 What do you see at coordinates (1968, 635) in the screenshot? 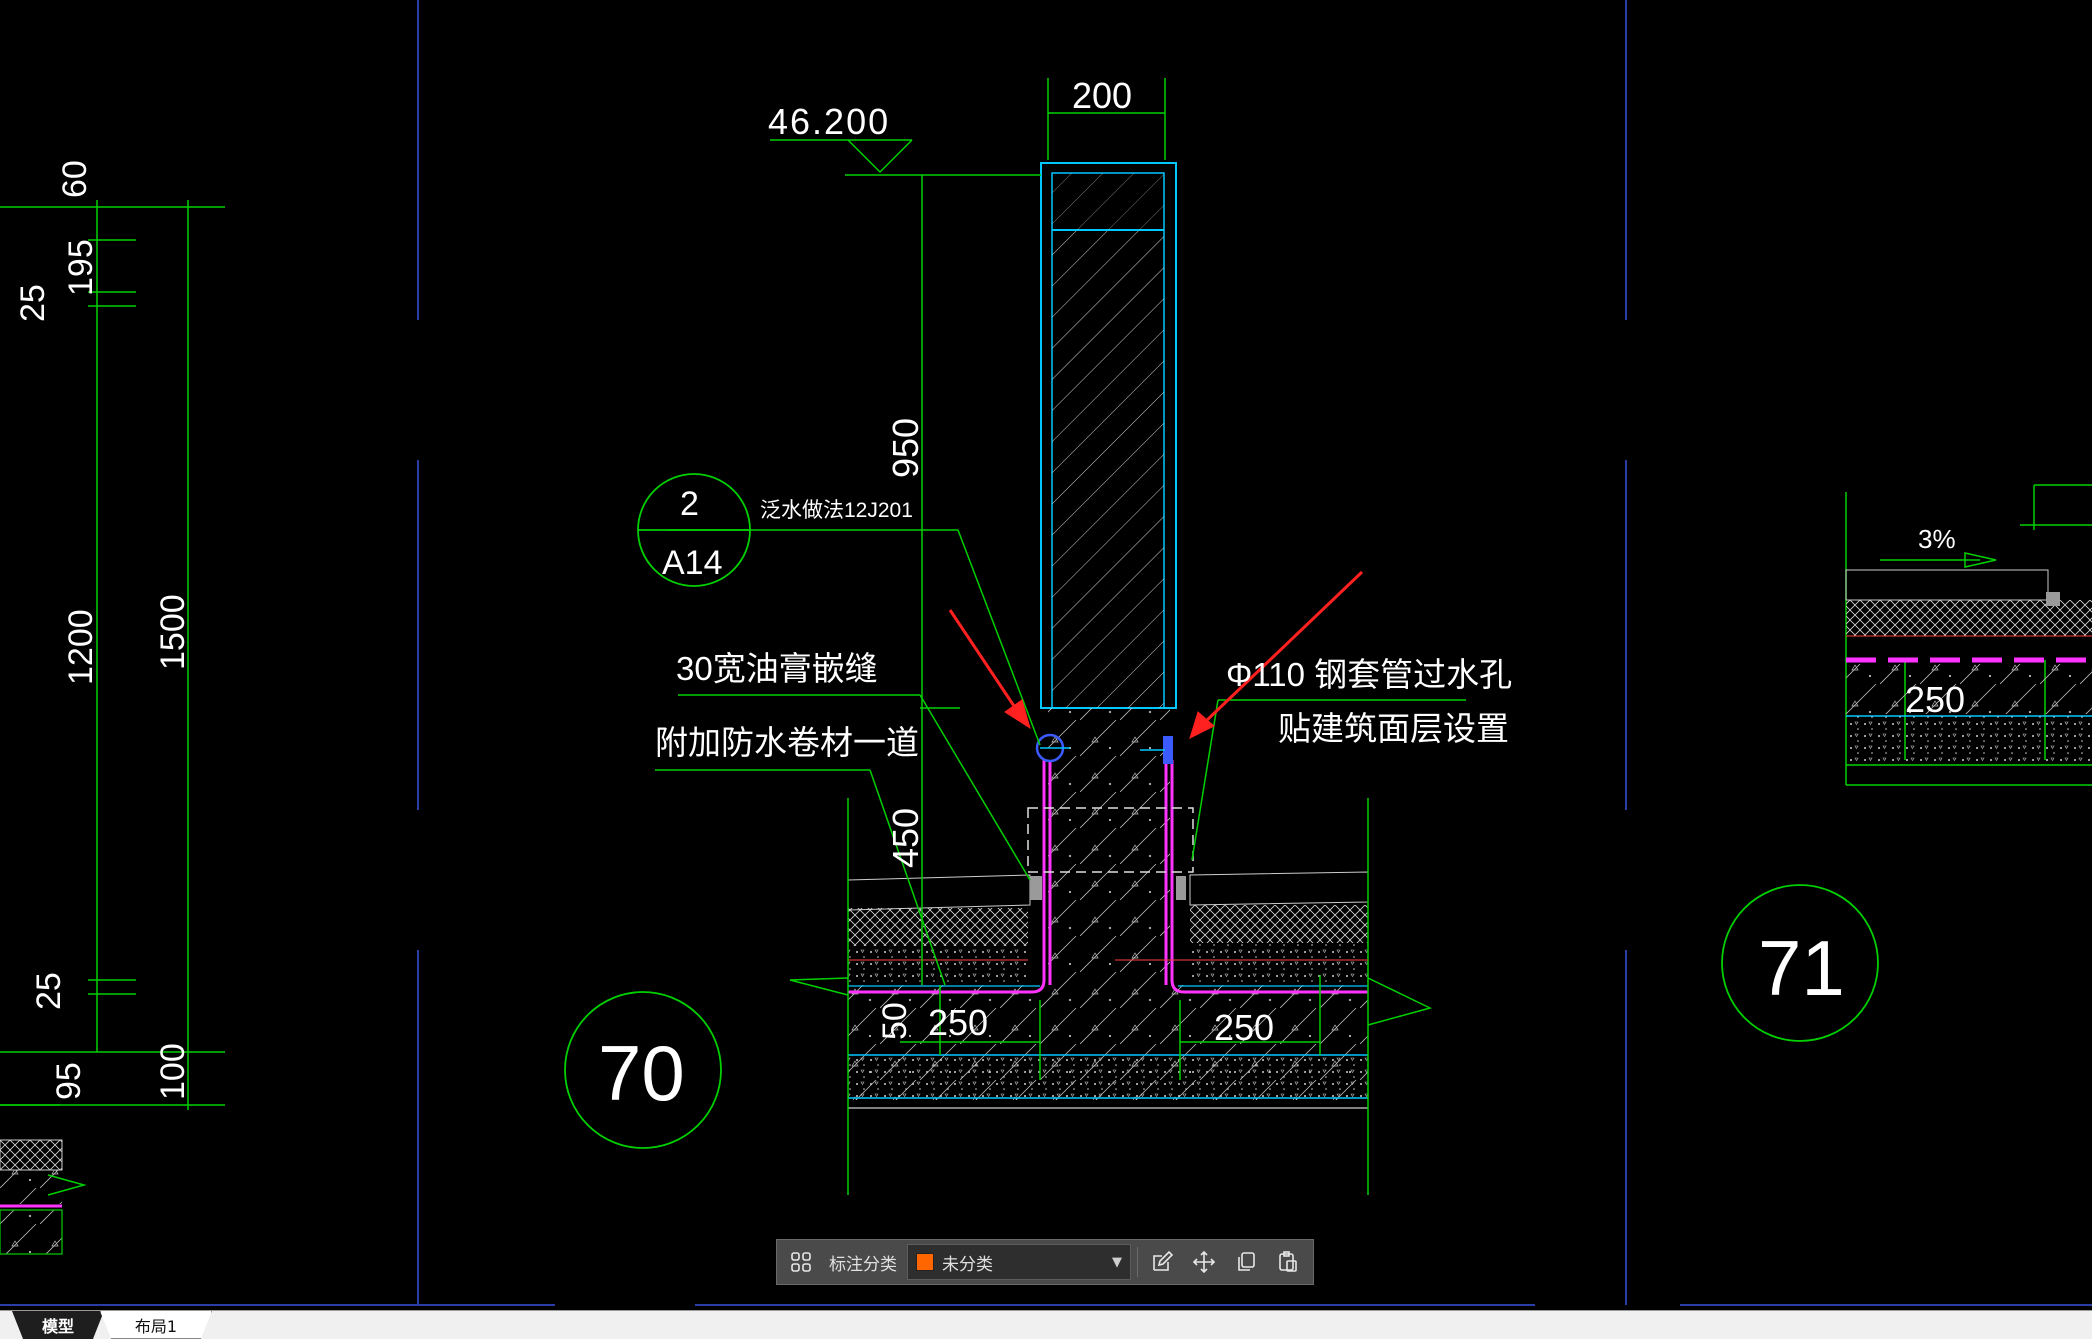
I see `right-detail: 3% 250` at bounding box center [1968, 635].